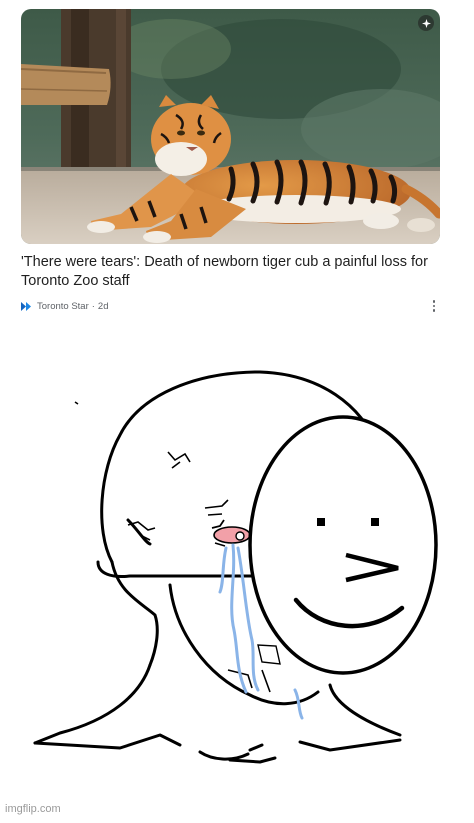  I want to click on toronto-star-logo-icon, so click(26, 306).